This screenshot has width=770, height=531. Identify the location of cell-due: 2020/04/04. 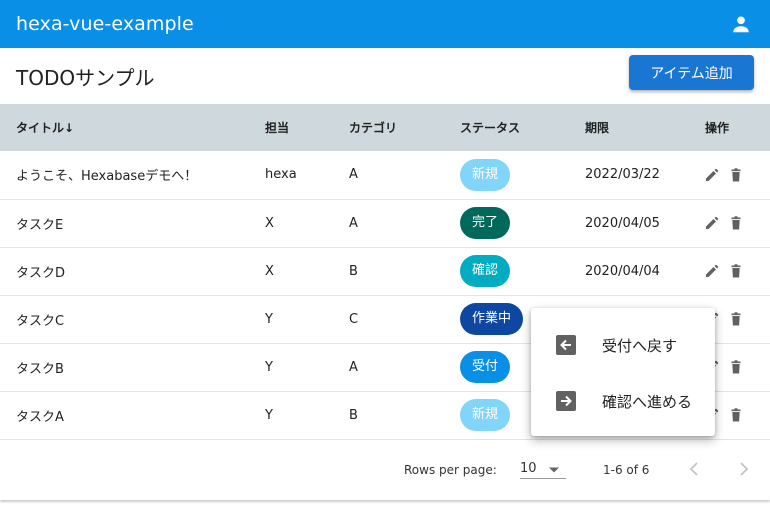
(622, 271).